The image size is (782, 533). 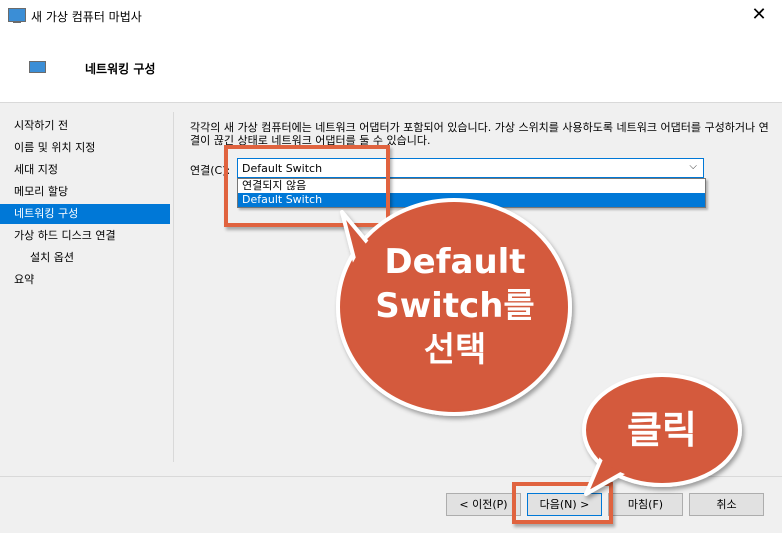 What do you see at coordinates (37, 67) in the screenshot?
I see `network-monitor-icon` at bounding box center [37, 67].